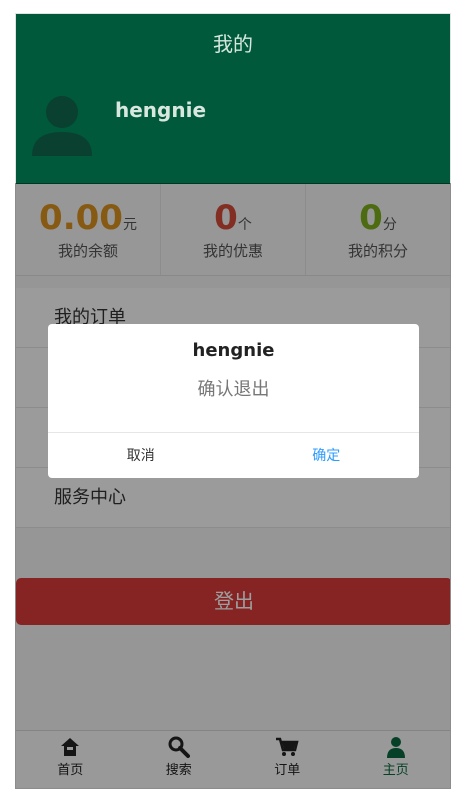  What do you see at coordinates (233, 44) in the screenshot?
I see `page-title: 我的` at bounding box center [233, 44].